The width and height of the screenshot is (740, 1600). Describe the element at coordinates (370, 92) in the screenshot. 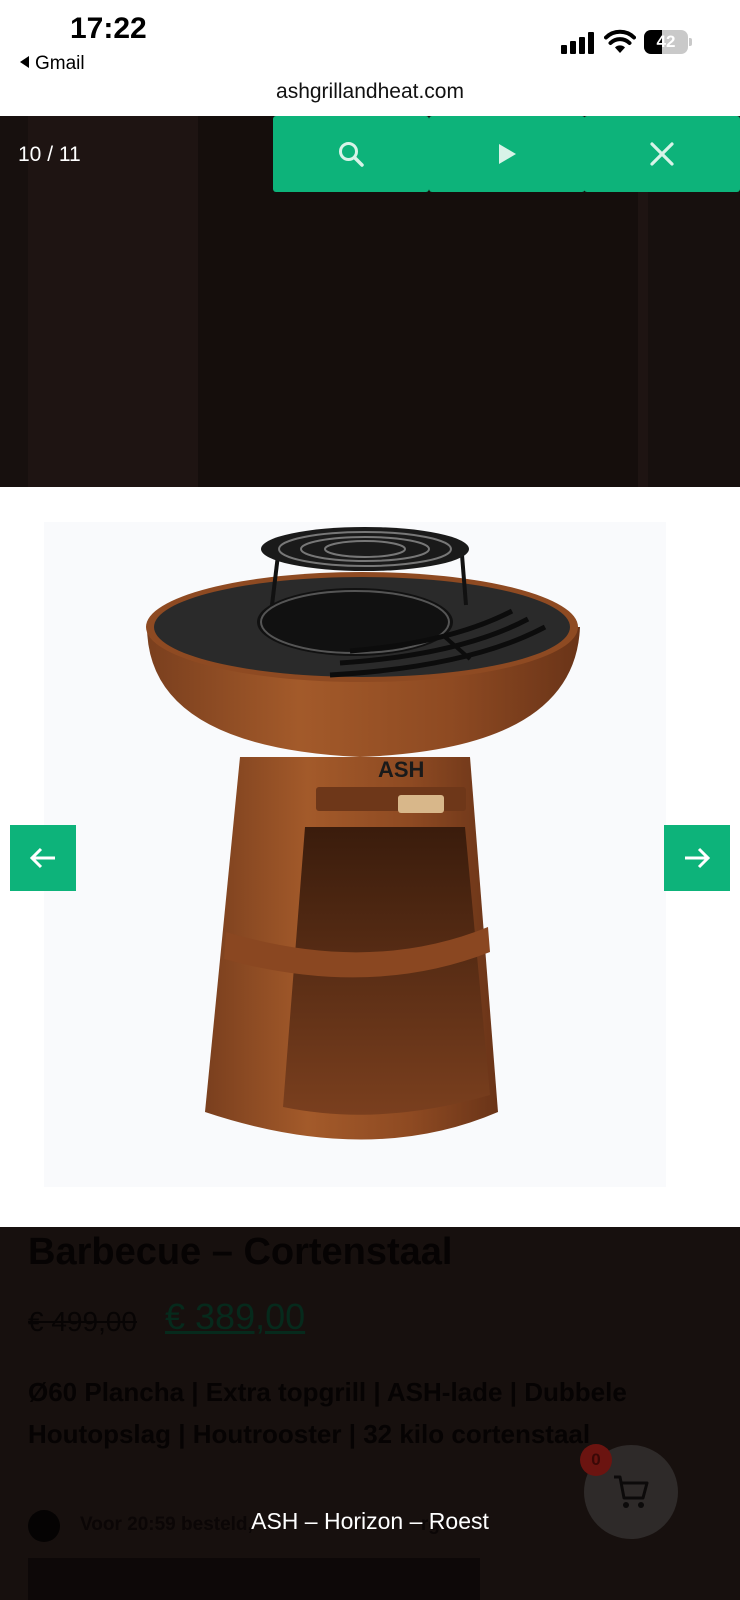

I see `url-bar: ashgrillandheat.com` at that location.